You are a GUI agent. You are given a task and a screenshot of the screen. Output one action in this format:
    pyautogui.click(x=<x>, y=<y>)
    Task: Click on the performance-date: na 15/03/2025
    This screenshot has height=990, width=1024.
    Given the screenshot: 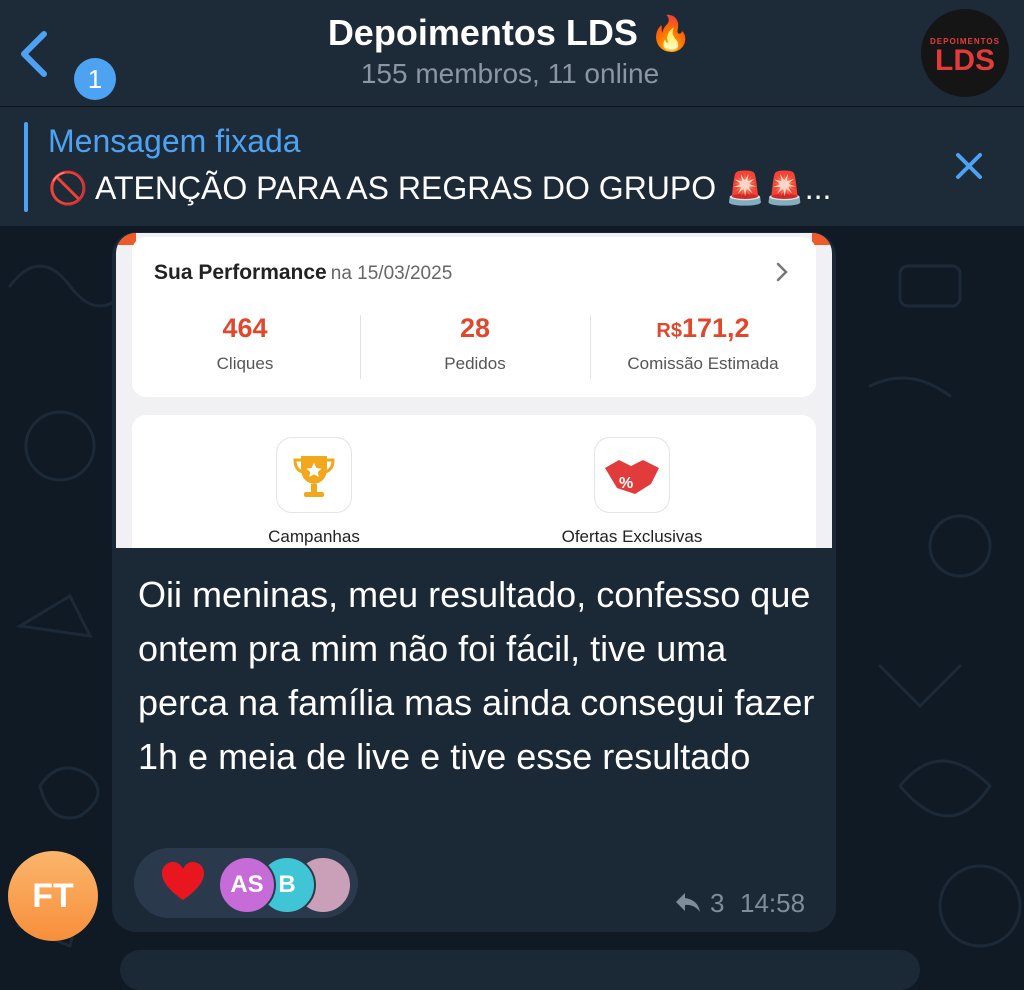 What is the action you would take?
    pyautogui.click(x=391, y=273)
    